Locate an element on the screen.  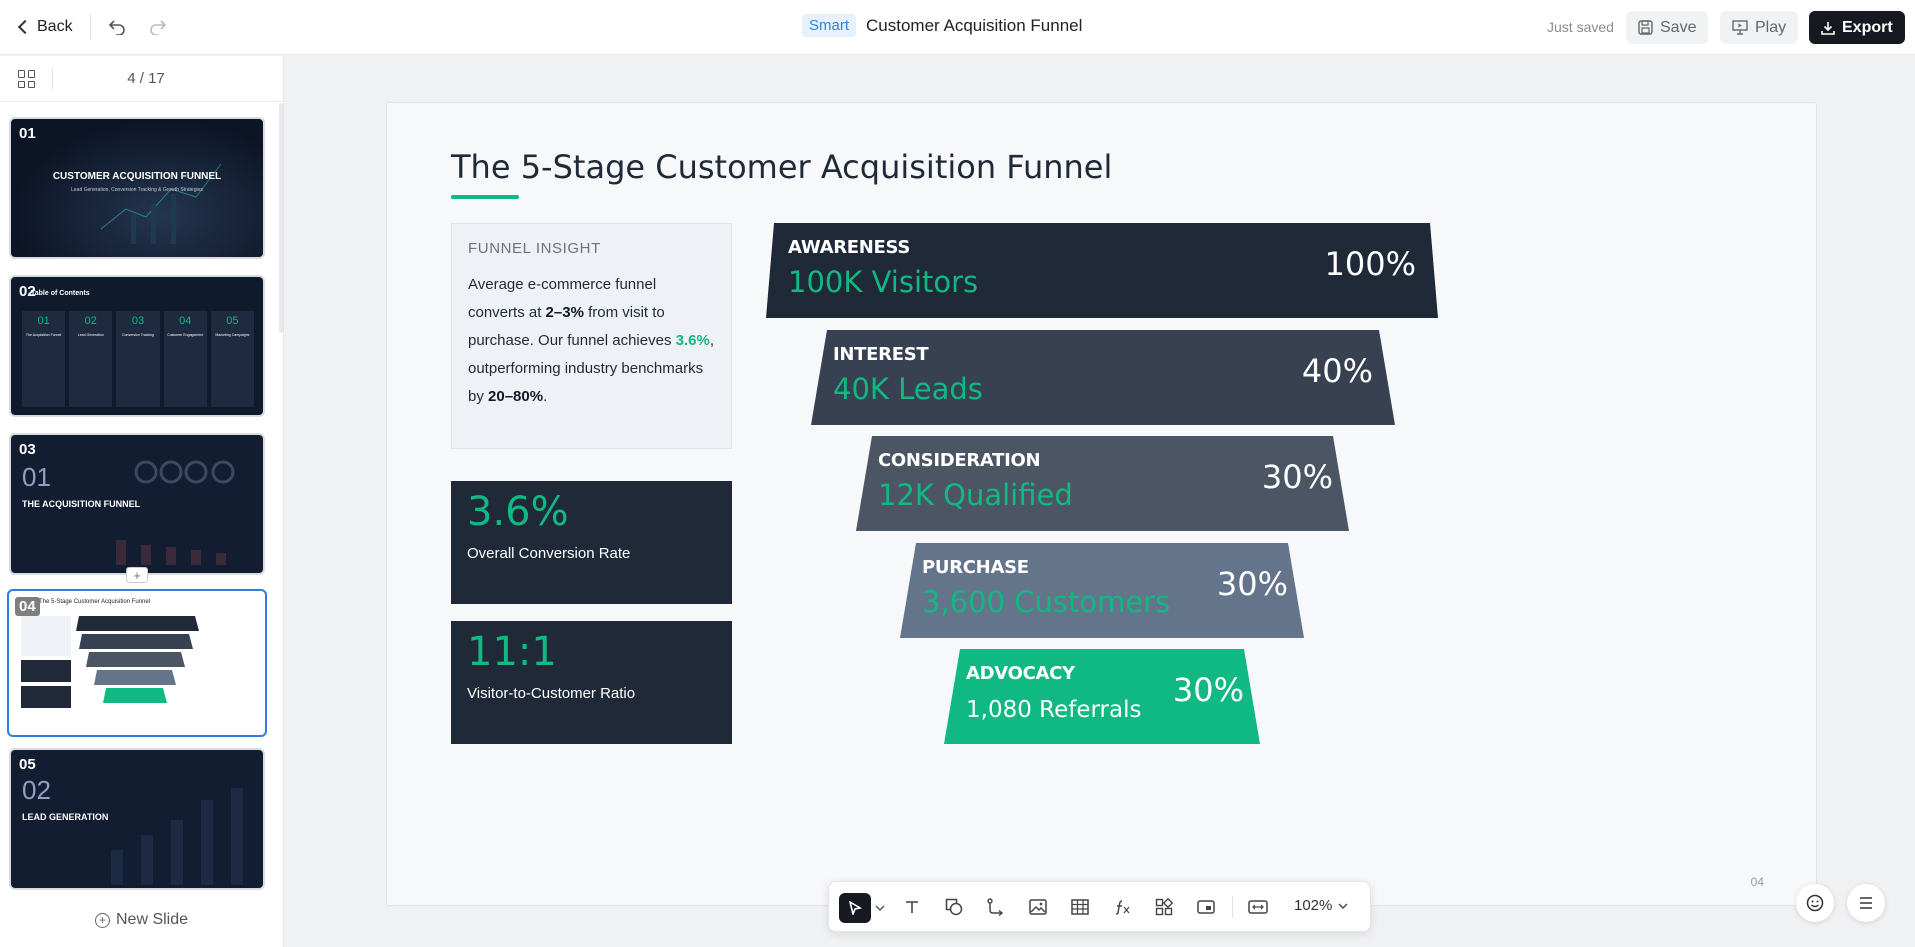
sidebar-header: 4 / 17 is located at coordinates (141, 79).